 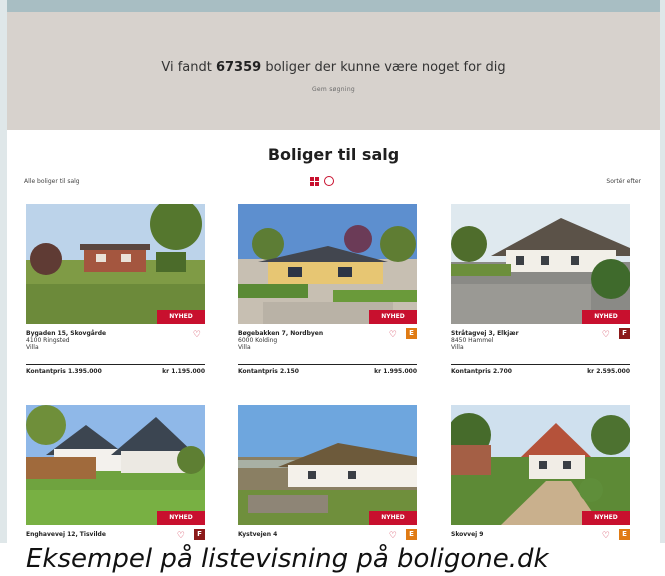 What do you see at coordinates (329, 181) in the screenshot?
I see `map-view-icon` at bounding box center [329, 181].